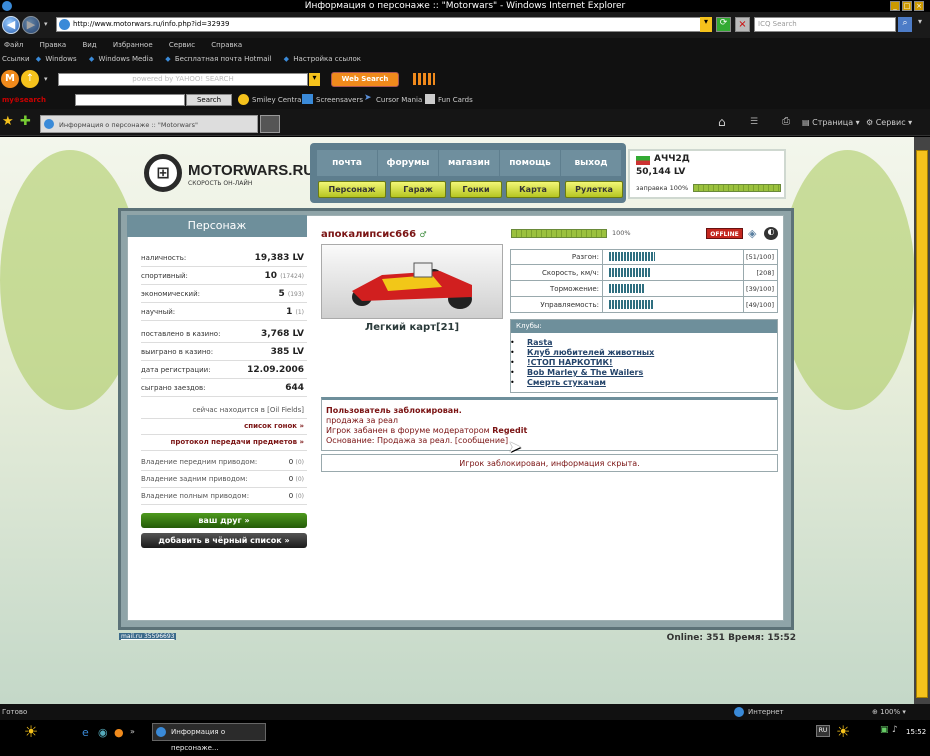  I want to click on smiley-central-link: Smiley Central, so click(277, 100).